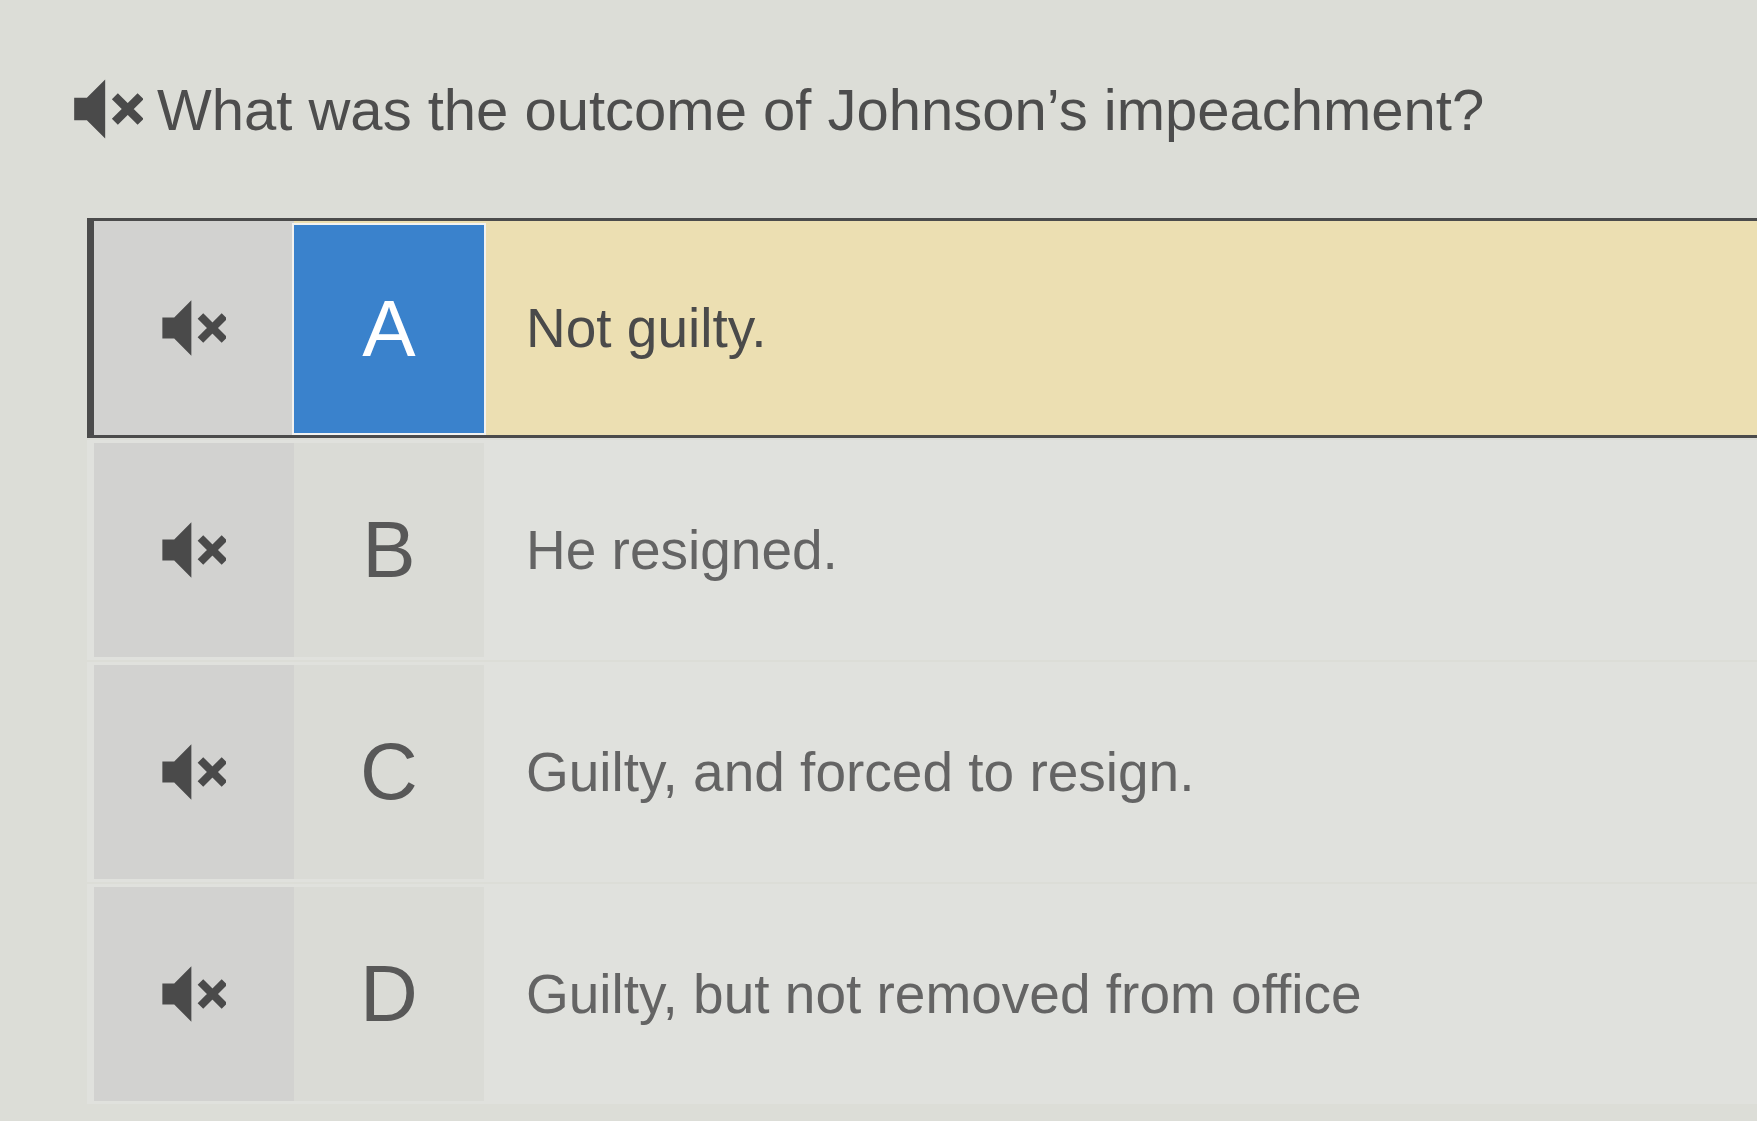 The image size is (1757, 1121). I want to click on answer-letter: B, so click(389, 550).